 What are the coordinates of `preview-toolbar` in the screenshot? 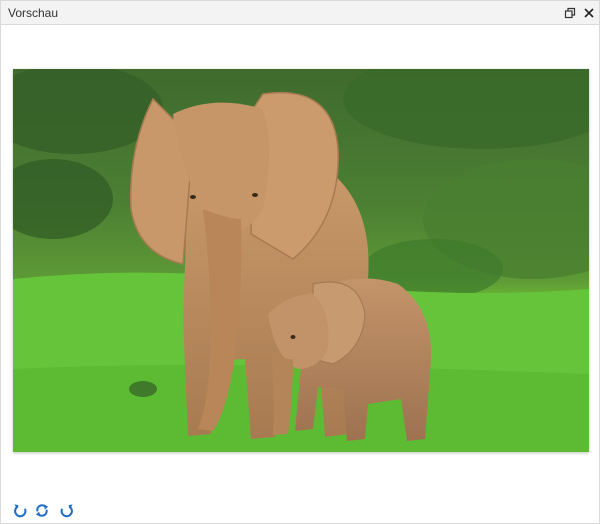 It's located at (300, 510).